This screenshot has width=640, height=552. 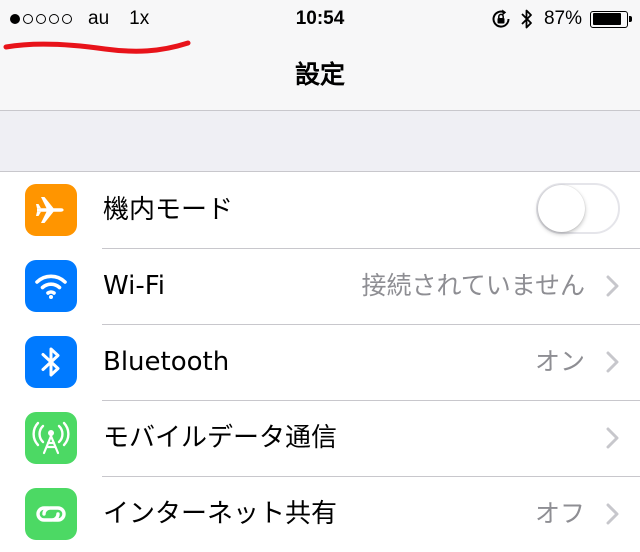 What do you see at coordinates (607, 19) in the screenshot?
I see `battery-level-fill` at bounding box center [607, 19].